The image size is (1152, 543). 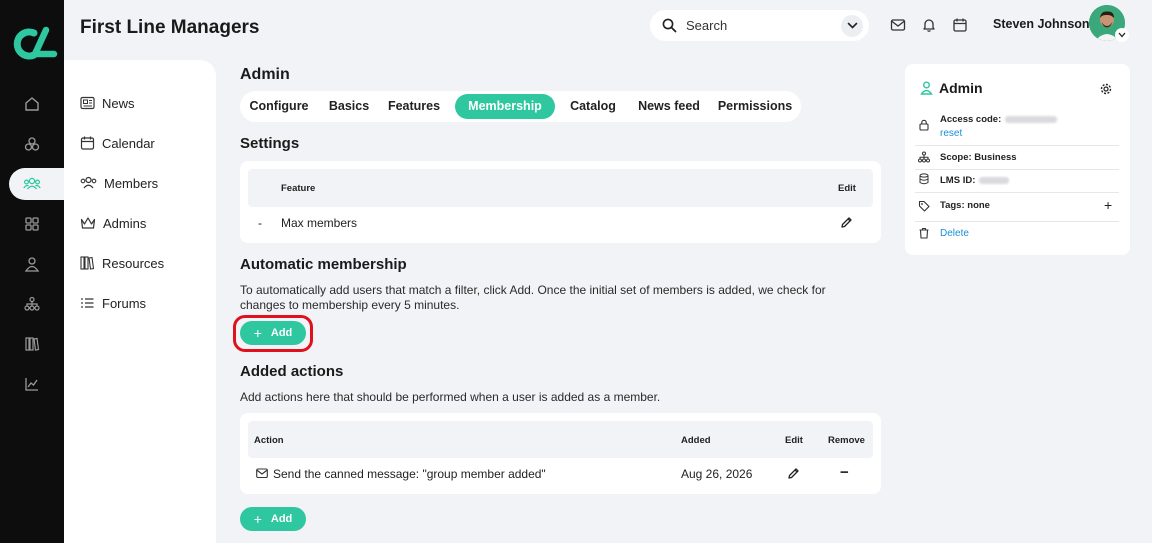 What do you see at coordinates (669, 106) in the screenshot?
I see `tab-news-feed: News feed` at bounding box center [669, 106].